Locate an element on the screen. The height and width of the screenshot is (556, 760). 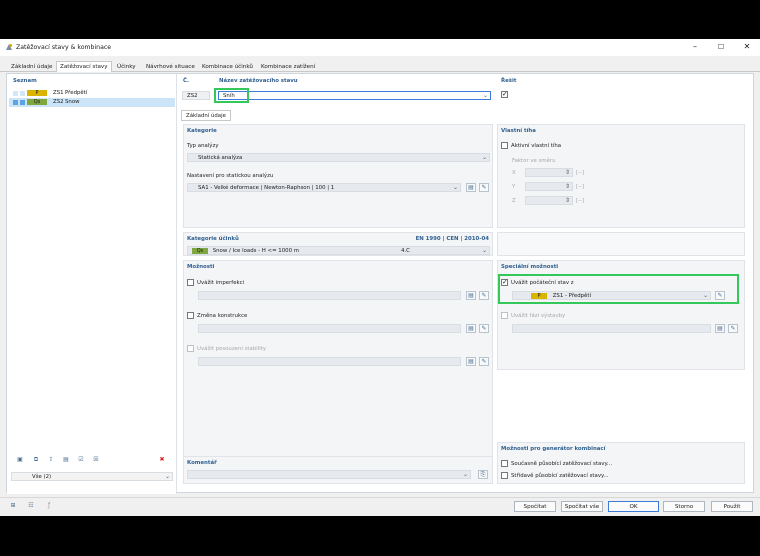
subtab-zakladni-udaje: Základní údaje is located at coordinates (206, 115).